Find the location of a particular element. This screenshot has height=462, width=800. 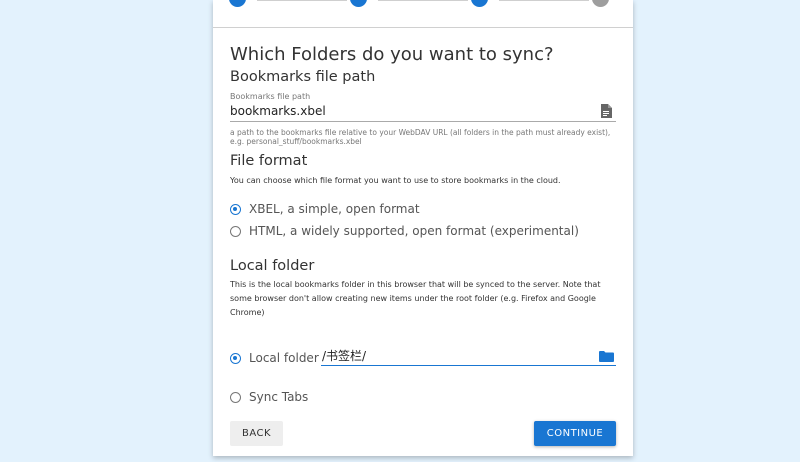

radio-local-folder-label: Local folder is located at coordinates (284, 358).